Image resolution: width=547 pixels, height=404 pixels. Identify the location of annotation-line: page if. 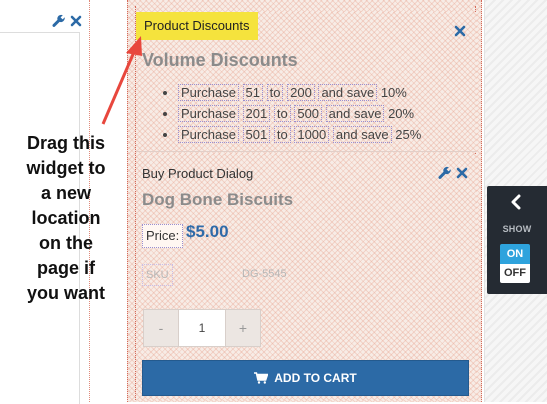
(65, 268).